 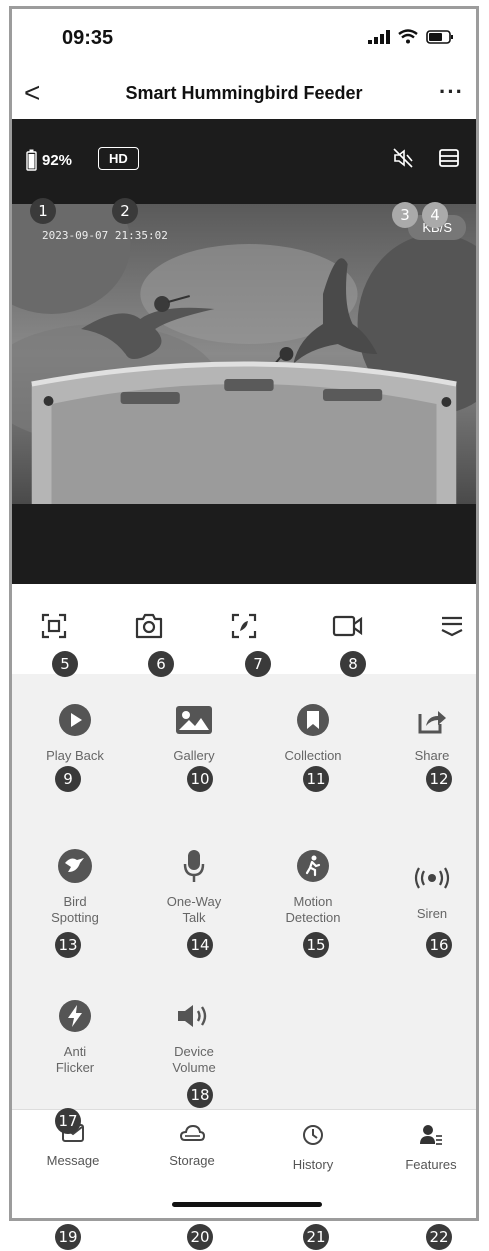 I want to click on user-list-icon, so click(x=431, y=1135).